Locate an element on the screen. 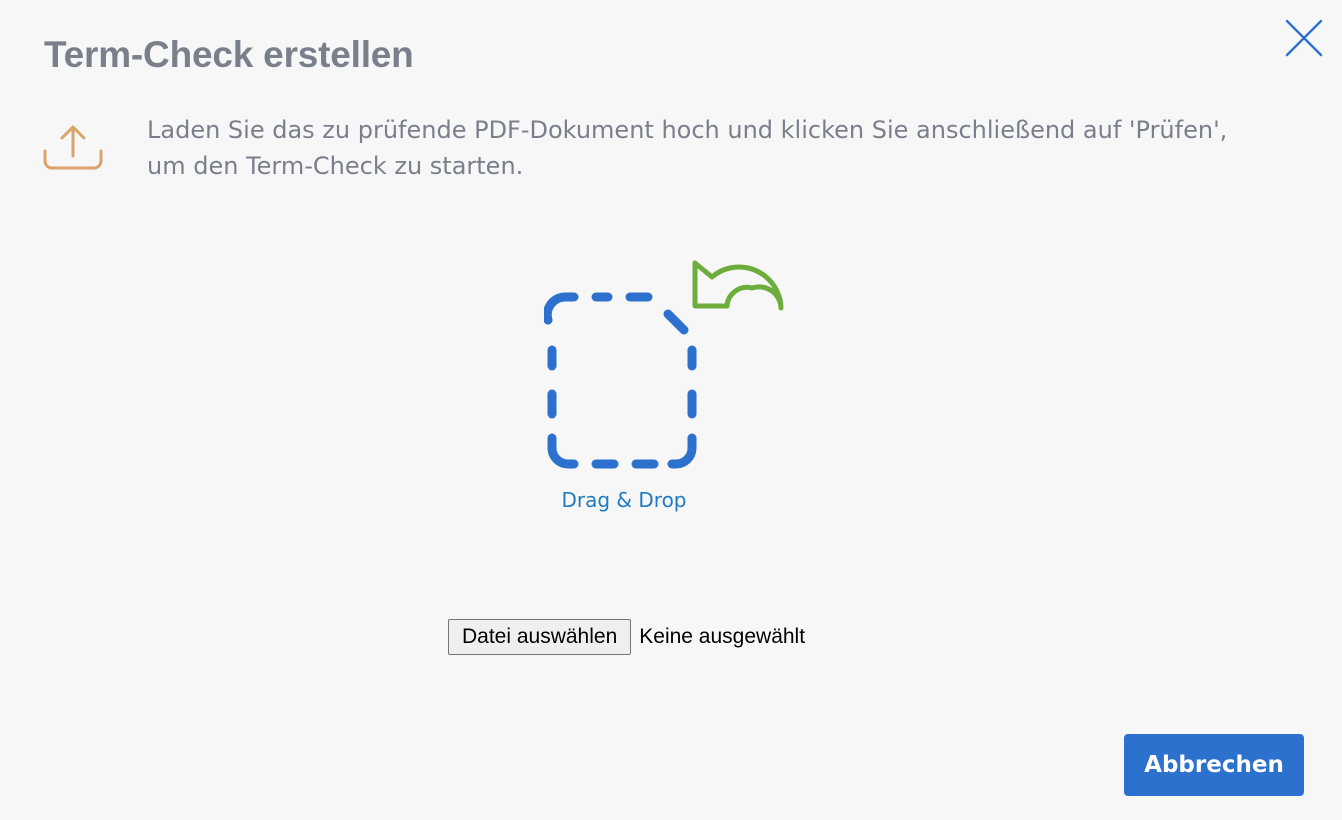  close-button is located at coordinates (1304, 38).